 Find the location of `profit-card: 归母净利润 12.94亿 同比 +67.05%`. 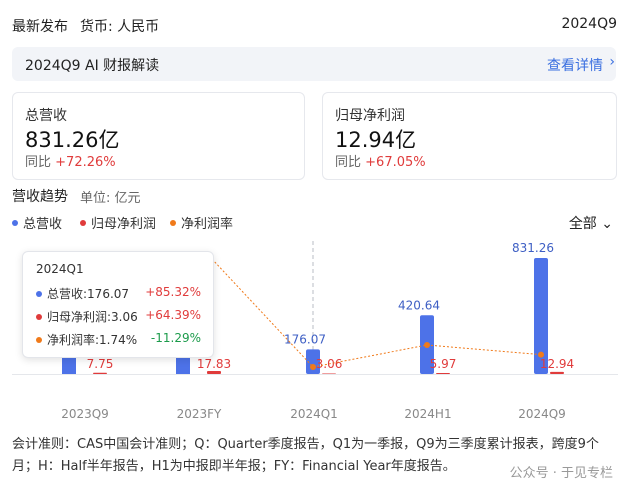

profit-card: 归母净利润 12.94亿 同比 +67.05% is located at coordinates (469, 136).